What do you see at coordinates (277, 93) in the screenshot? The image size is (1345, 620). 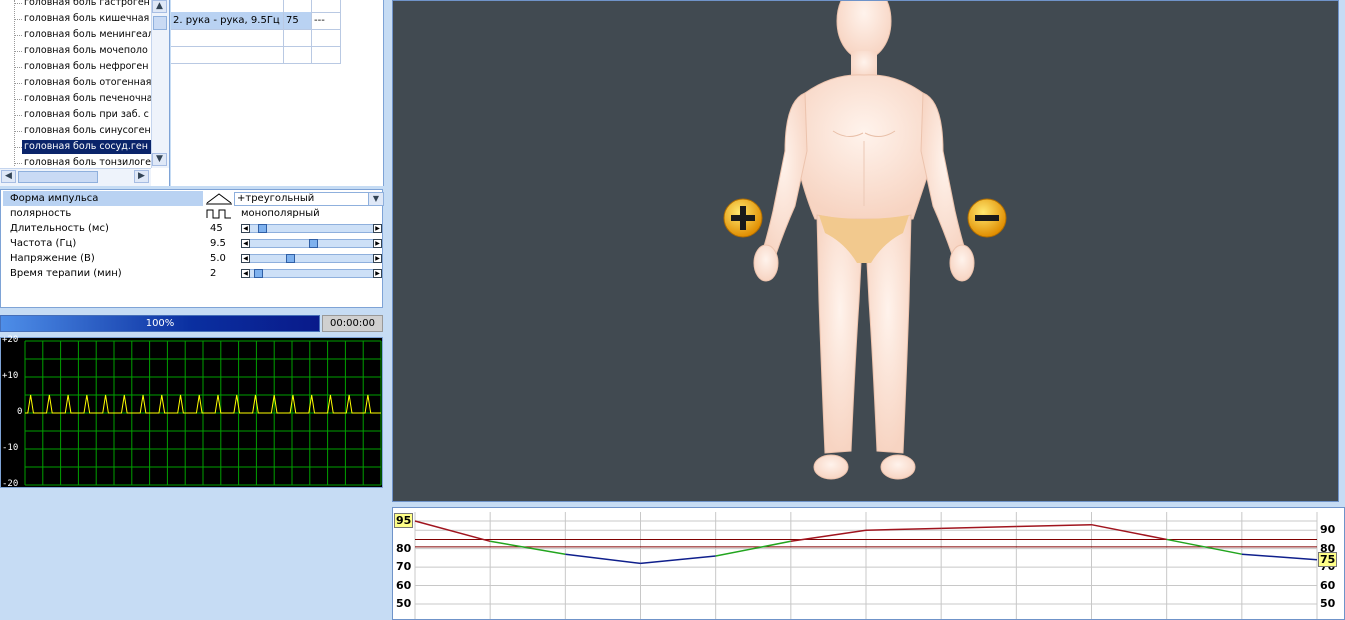 I see `session-table: 2. рука - рука, 9.5Гц 75 ---` at bounding box center [277, 93].